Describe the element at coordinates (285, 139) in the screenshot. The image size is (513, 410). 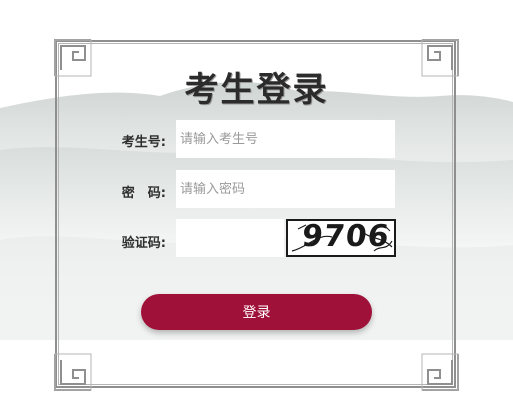
I see `student-id-input` at that location.